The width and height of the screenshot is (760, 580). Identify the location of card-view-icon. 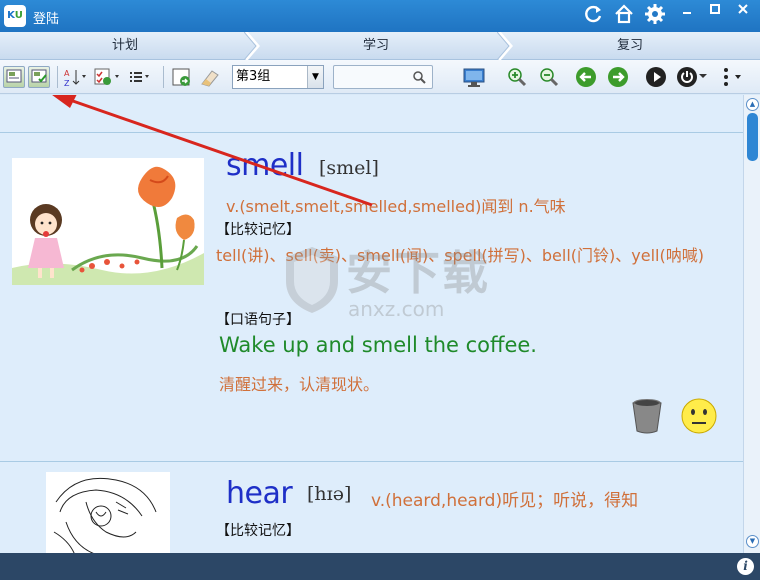
(14, 77).